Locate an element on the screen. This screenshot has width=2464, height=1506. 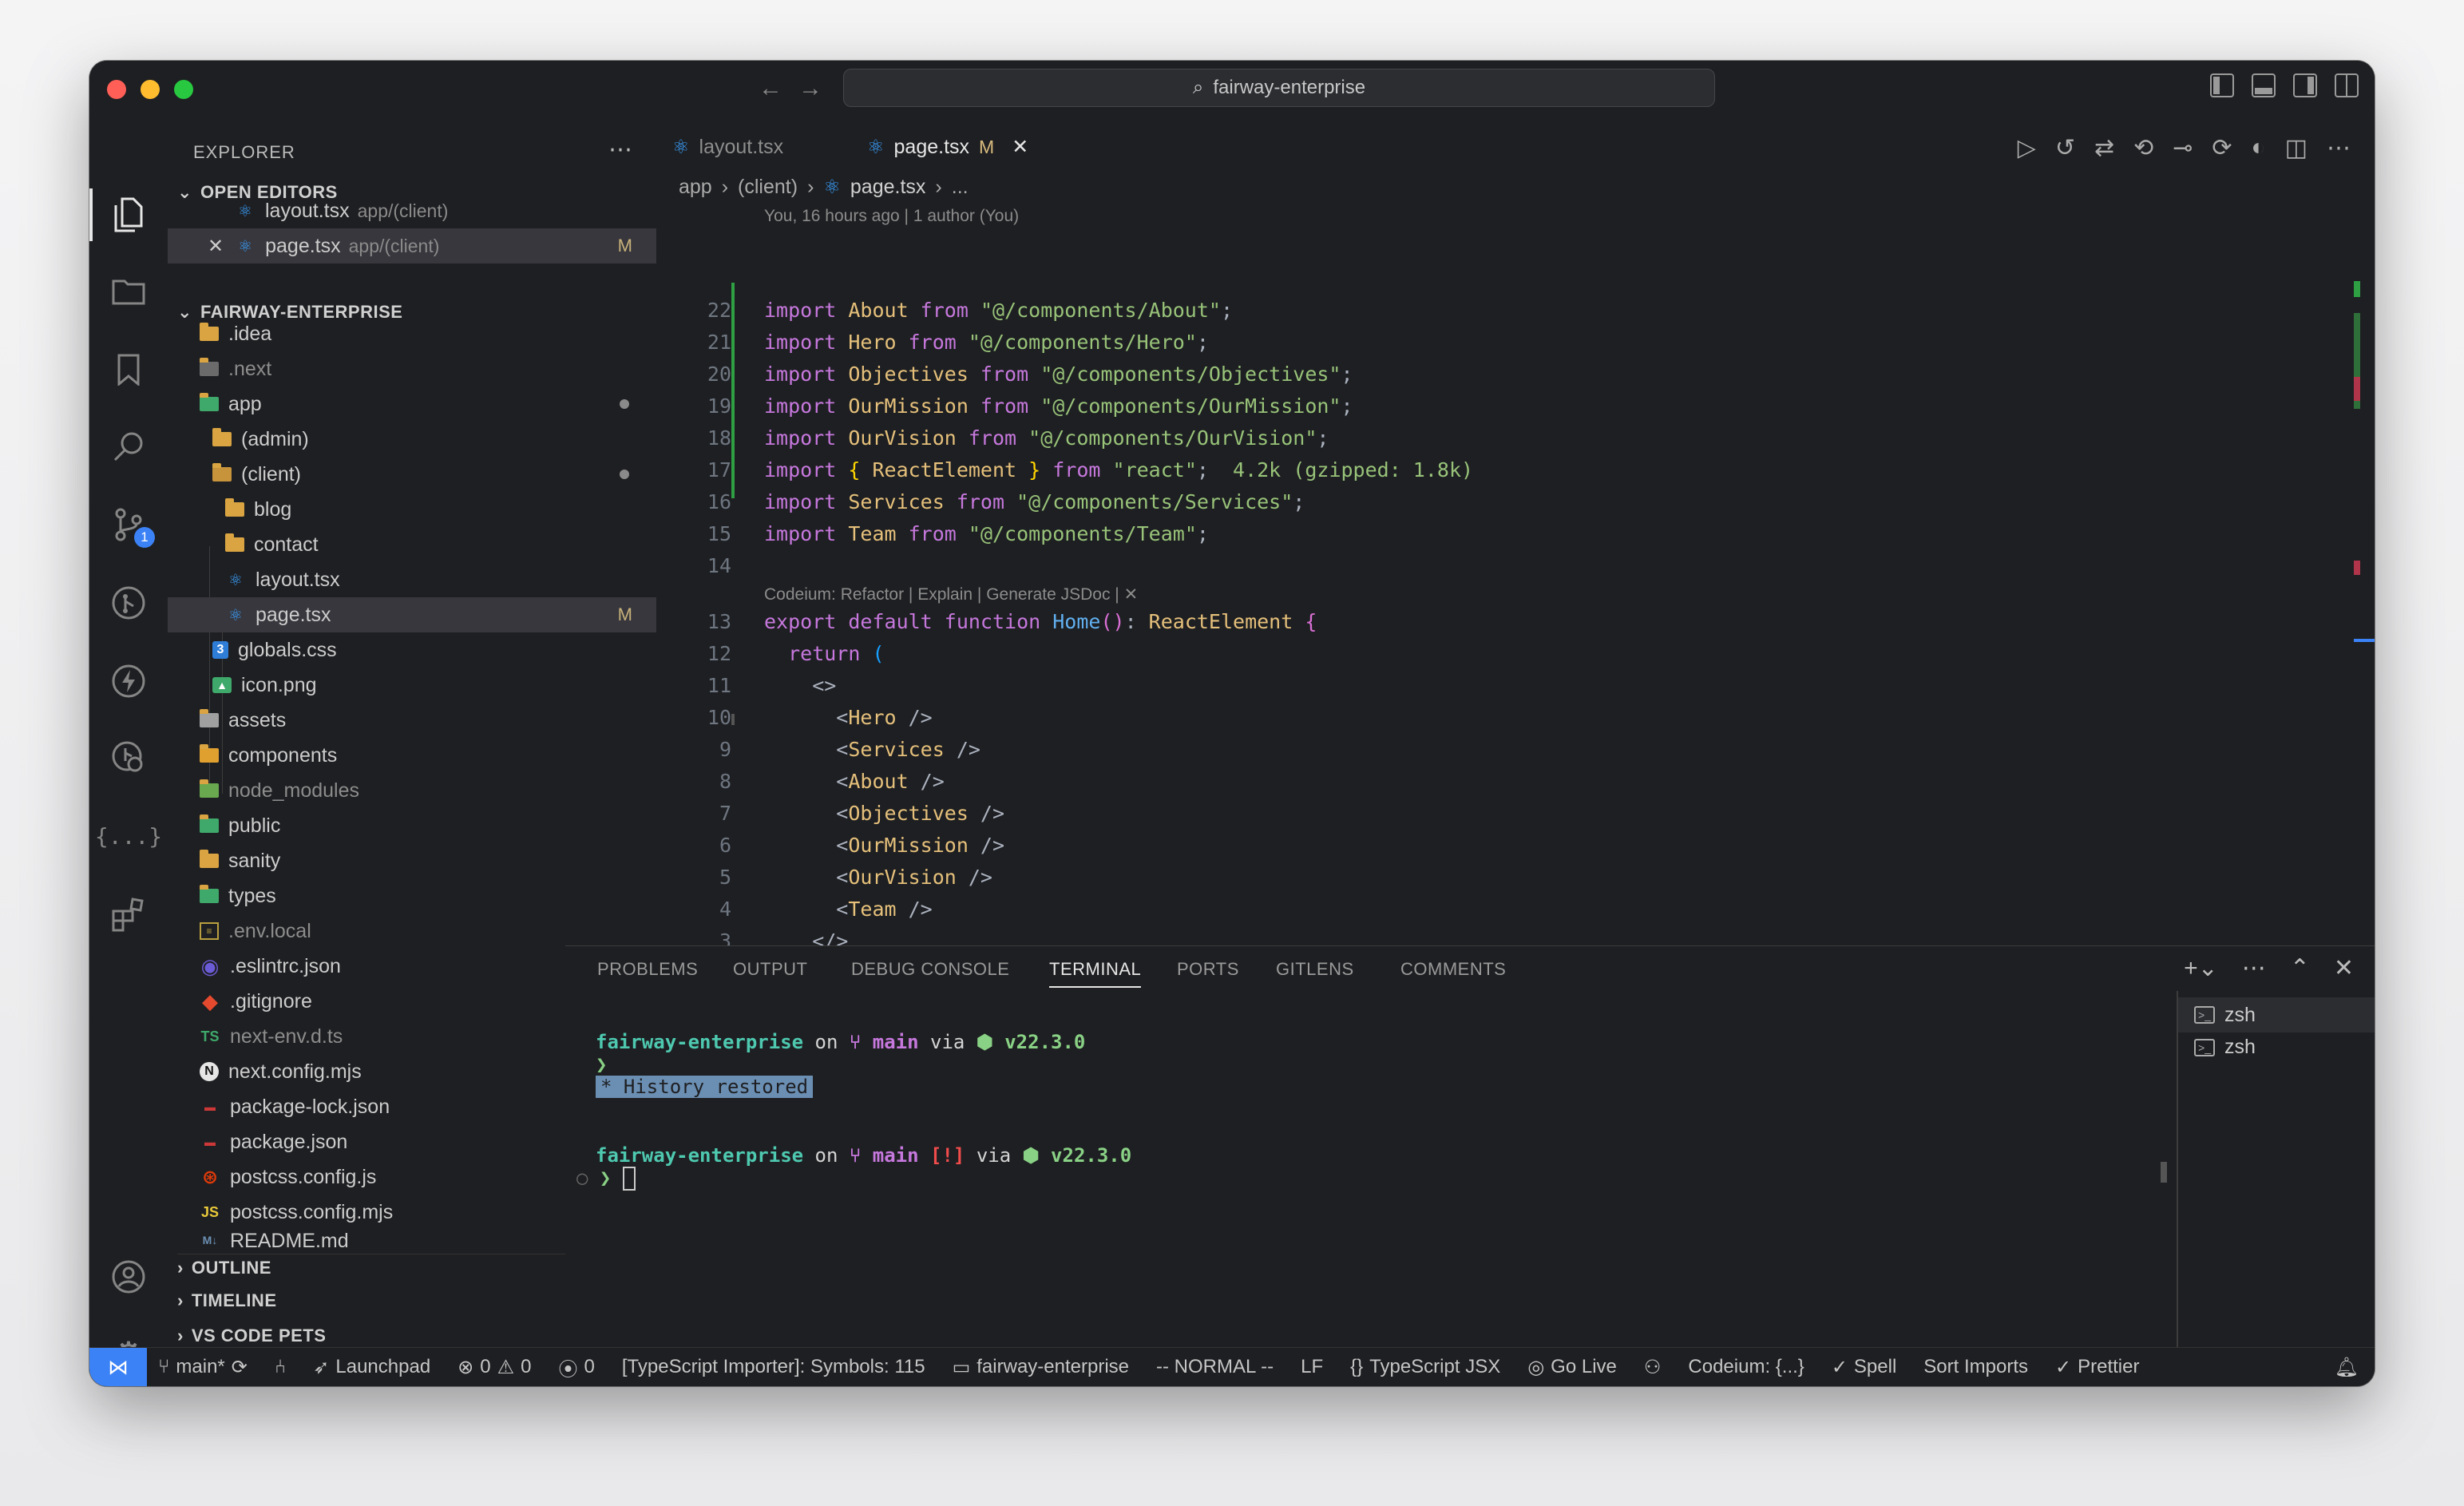
branch-status: ⑂ main* ⟳ is located at coordinates (203, 1367).